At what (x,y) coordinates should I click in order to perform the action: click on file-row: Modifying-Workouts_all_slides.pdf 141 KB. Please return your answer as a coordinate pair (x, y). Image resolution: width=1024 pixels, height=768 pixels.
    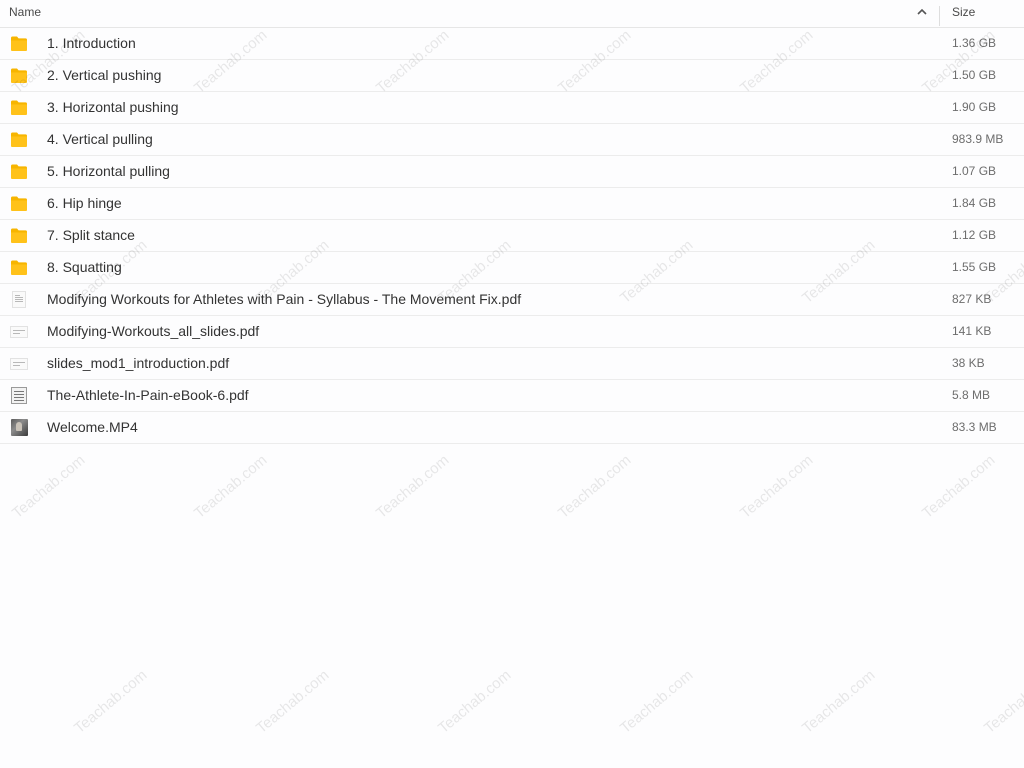
    Looking at the image, I should click on (512, 332).